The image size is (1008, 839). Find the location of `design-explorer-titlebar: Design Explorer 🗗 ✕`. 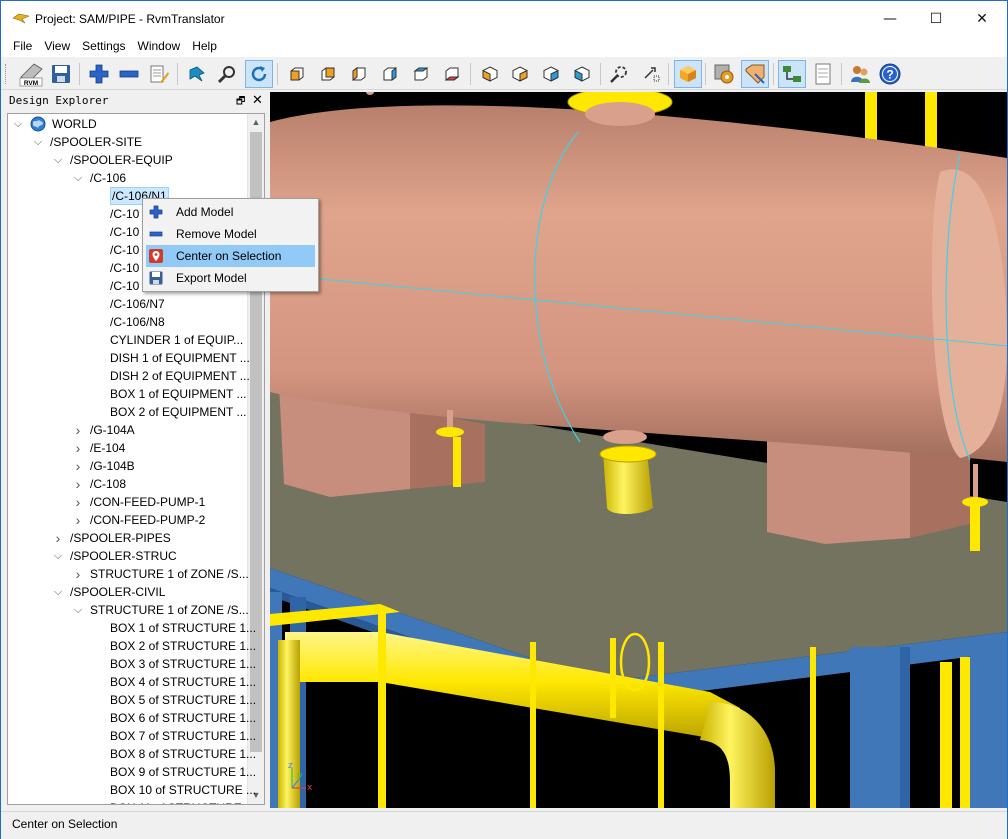

design-explorer-titlebar: Design Explorer 🗗 ✕ is located at coordinates (136, 101).